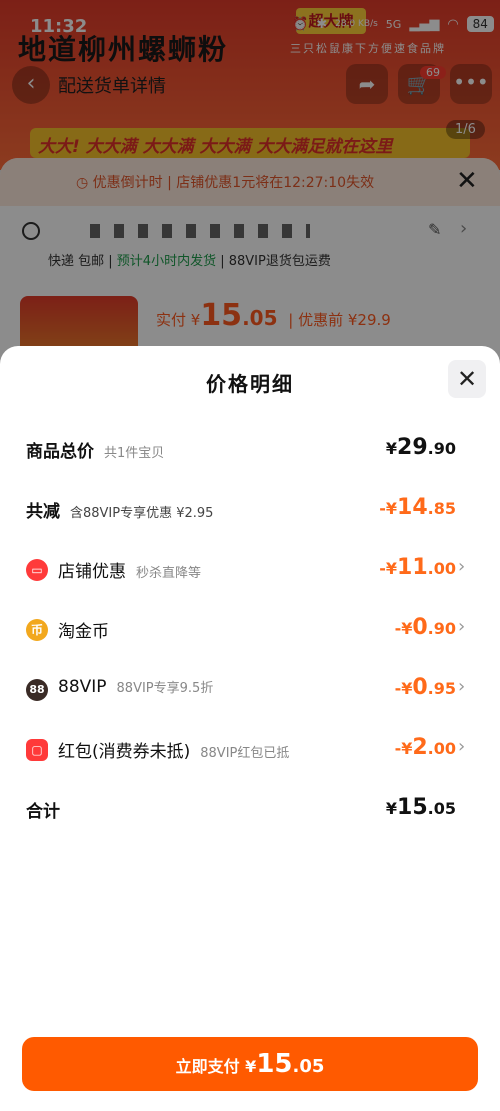 This screenshot has width=500, height=1111. What do you see at coordinates (165, 688) in the screenshot?
I see `row-sub: 88VIP专享9.5折` at bounding box center [165, 688].